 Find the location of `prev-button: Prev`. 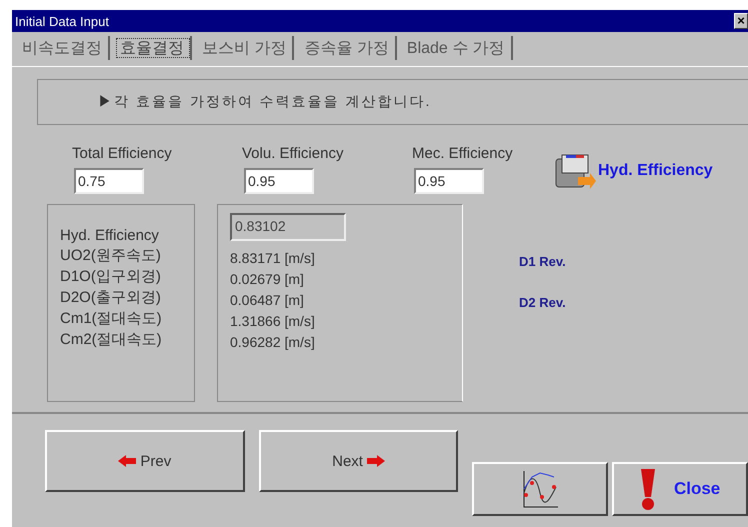

prev-button: Prev is located at coordinates (145, 461).